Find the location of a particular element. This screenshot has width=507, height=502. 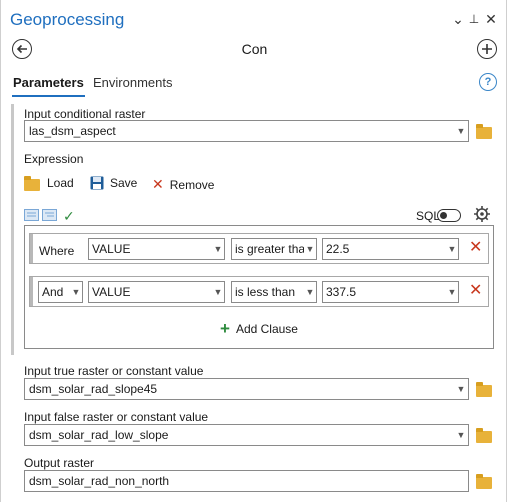

verify-checkmark-icon: ✓ is located at coordinates (69, 216).